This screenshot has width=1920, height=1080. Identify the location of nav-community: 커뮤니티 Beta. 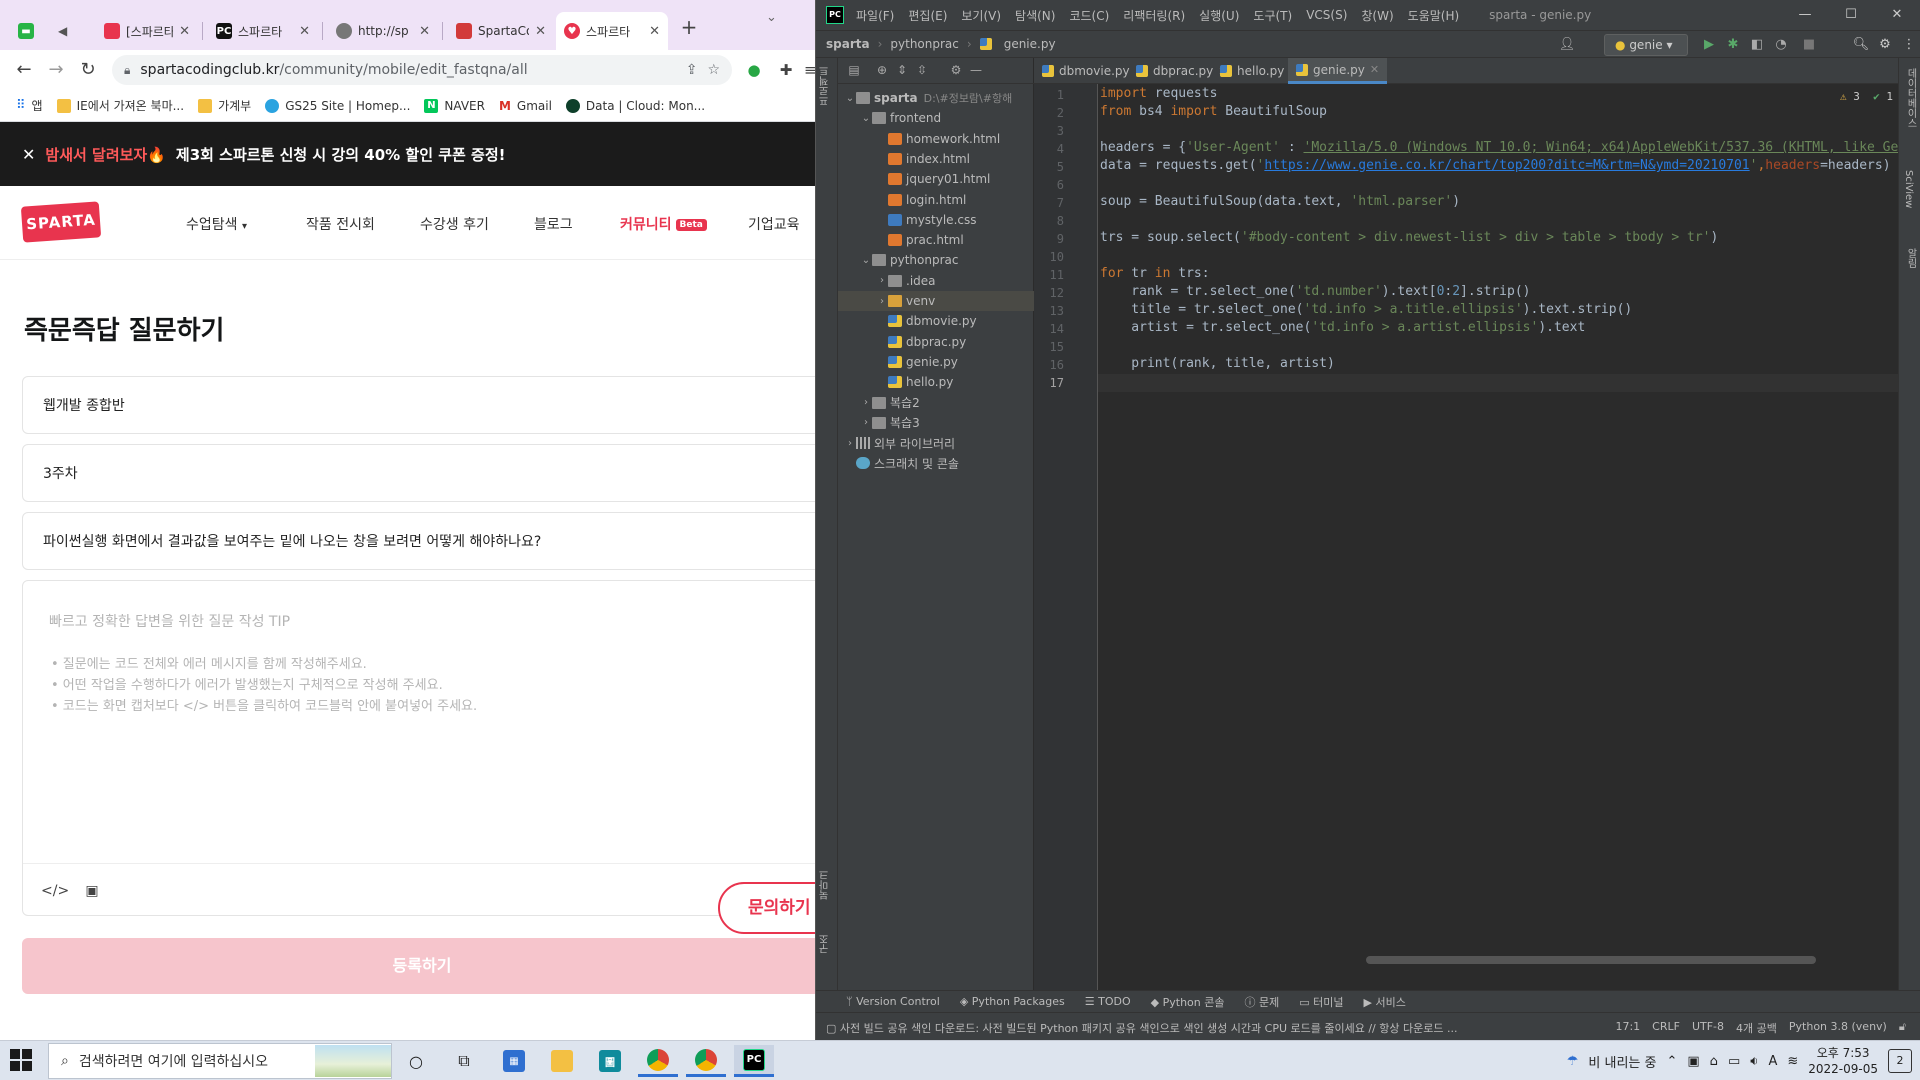
(663, 224).